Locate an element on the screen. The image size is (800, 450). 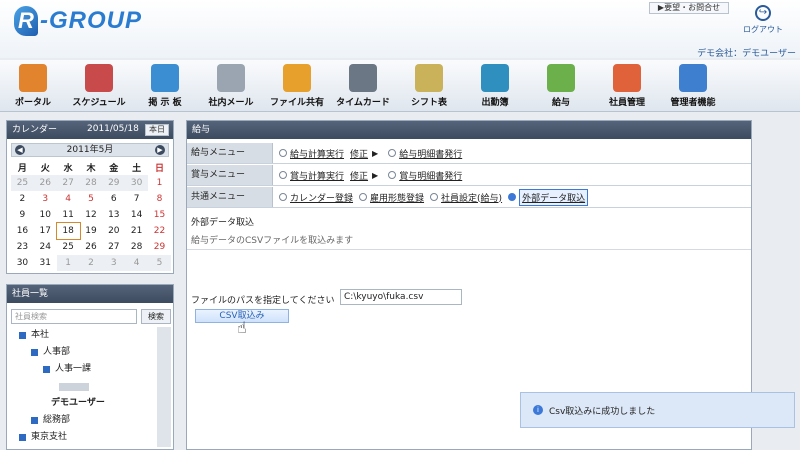
nav-item: 社内メール is located at coordinates (231, 86).